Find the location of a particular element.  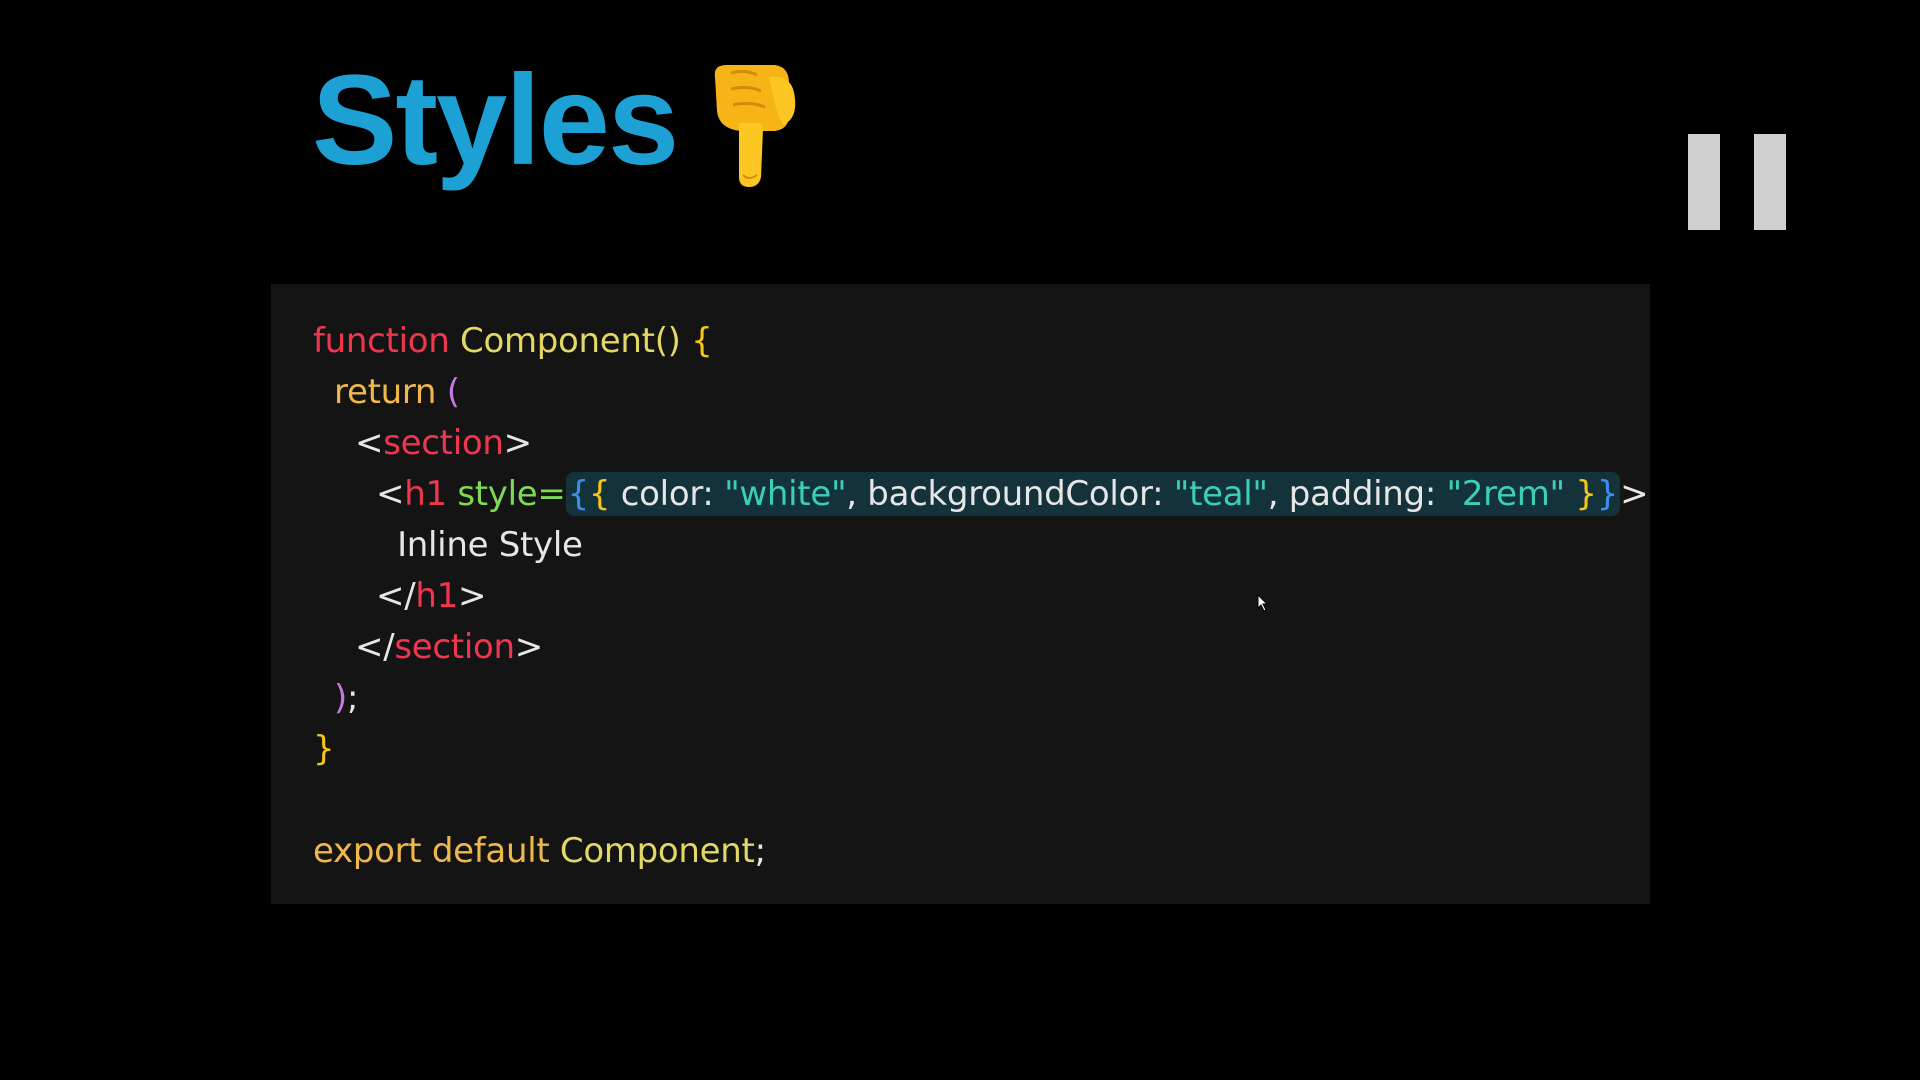

close-brace: } is located at coordinates (324, 749).